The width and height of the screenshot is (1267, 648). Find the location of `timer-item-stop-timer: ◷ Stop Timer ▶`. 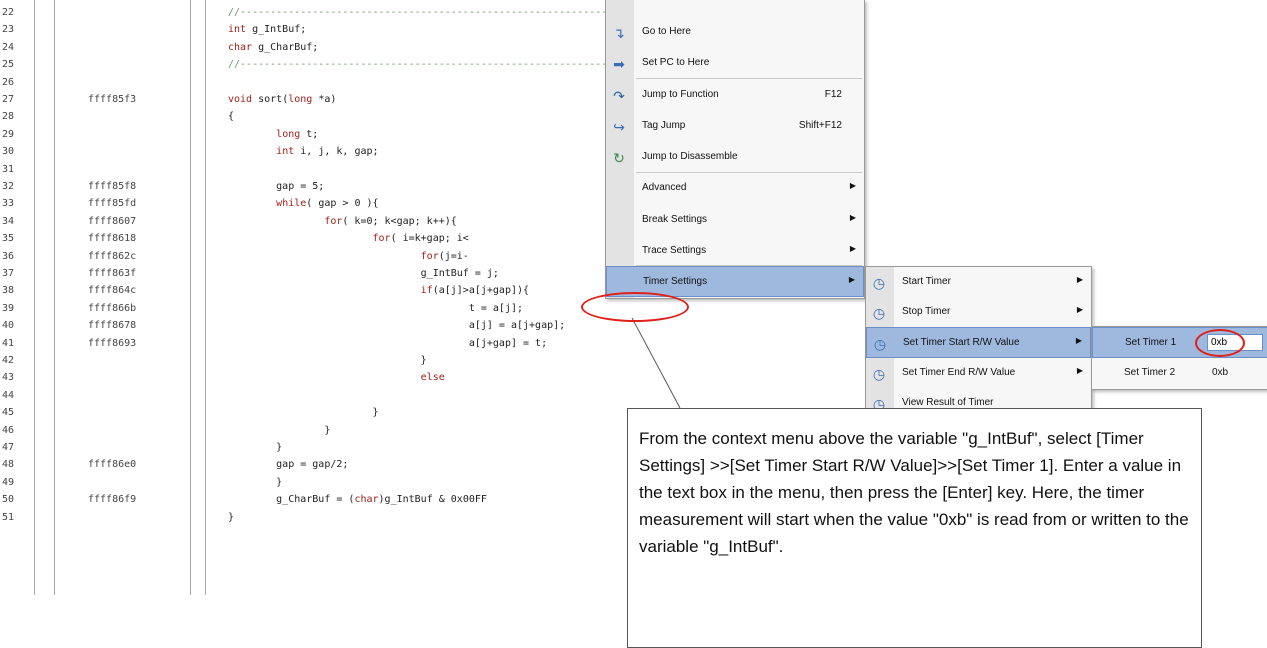

timer-item-stop-timer: ◷ Stop Timer ▶ is located at coordinates (978, 312).